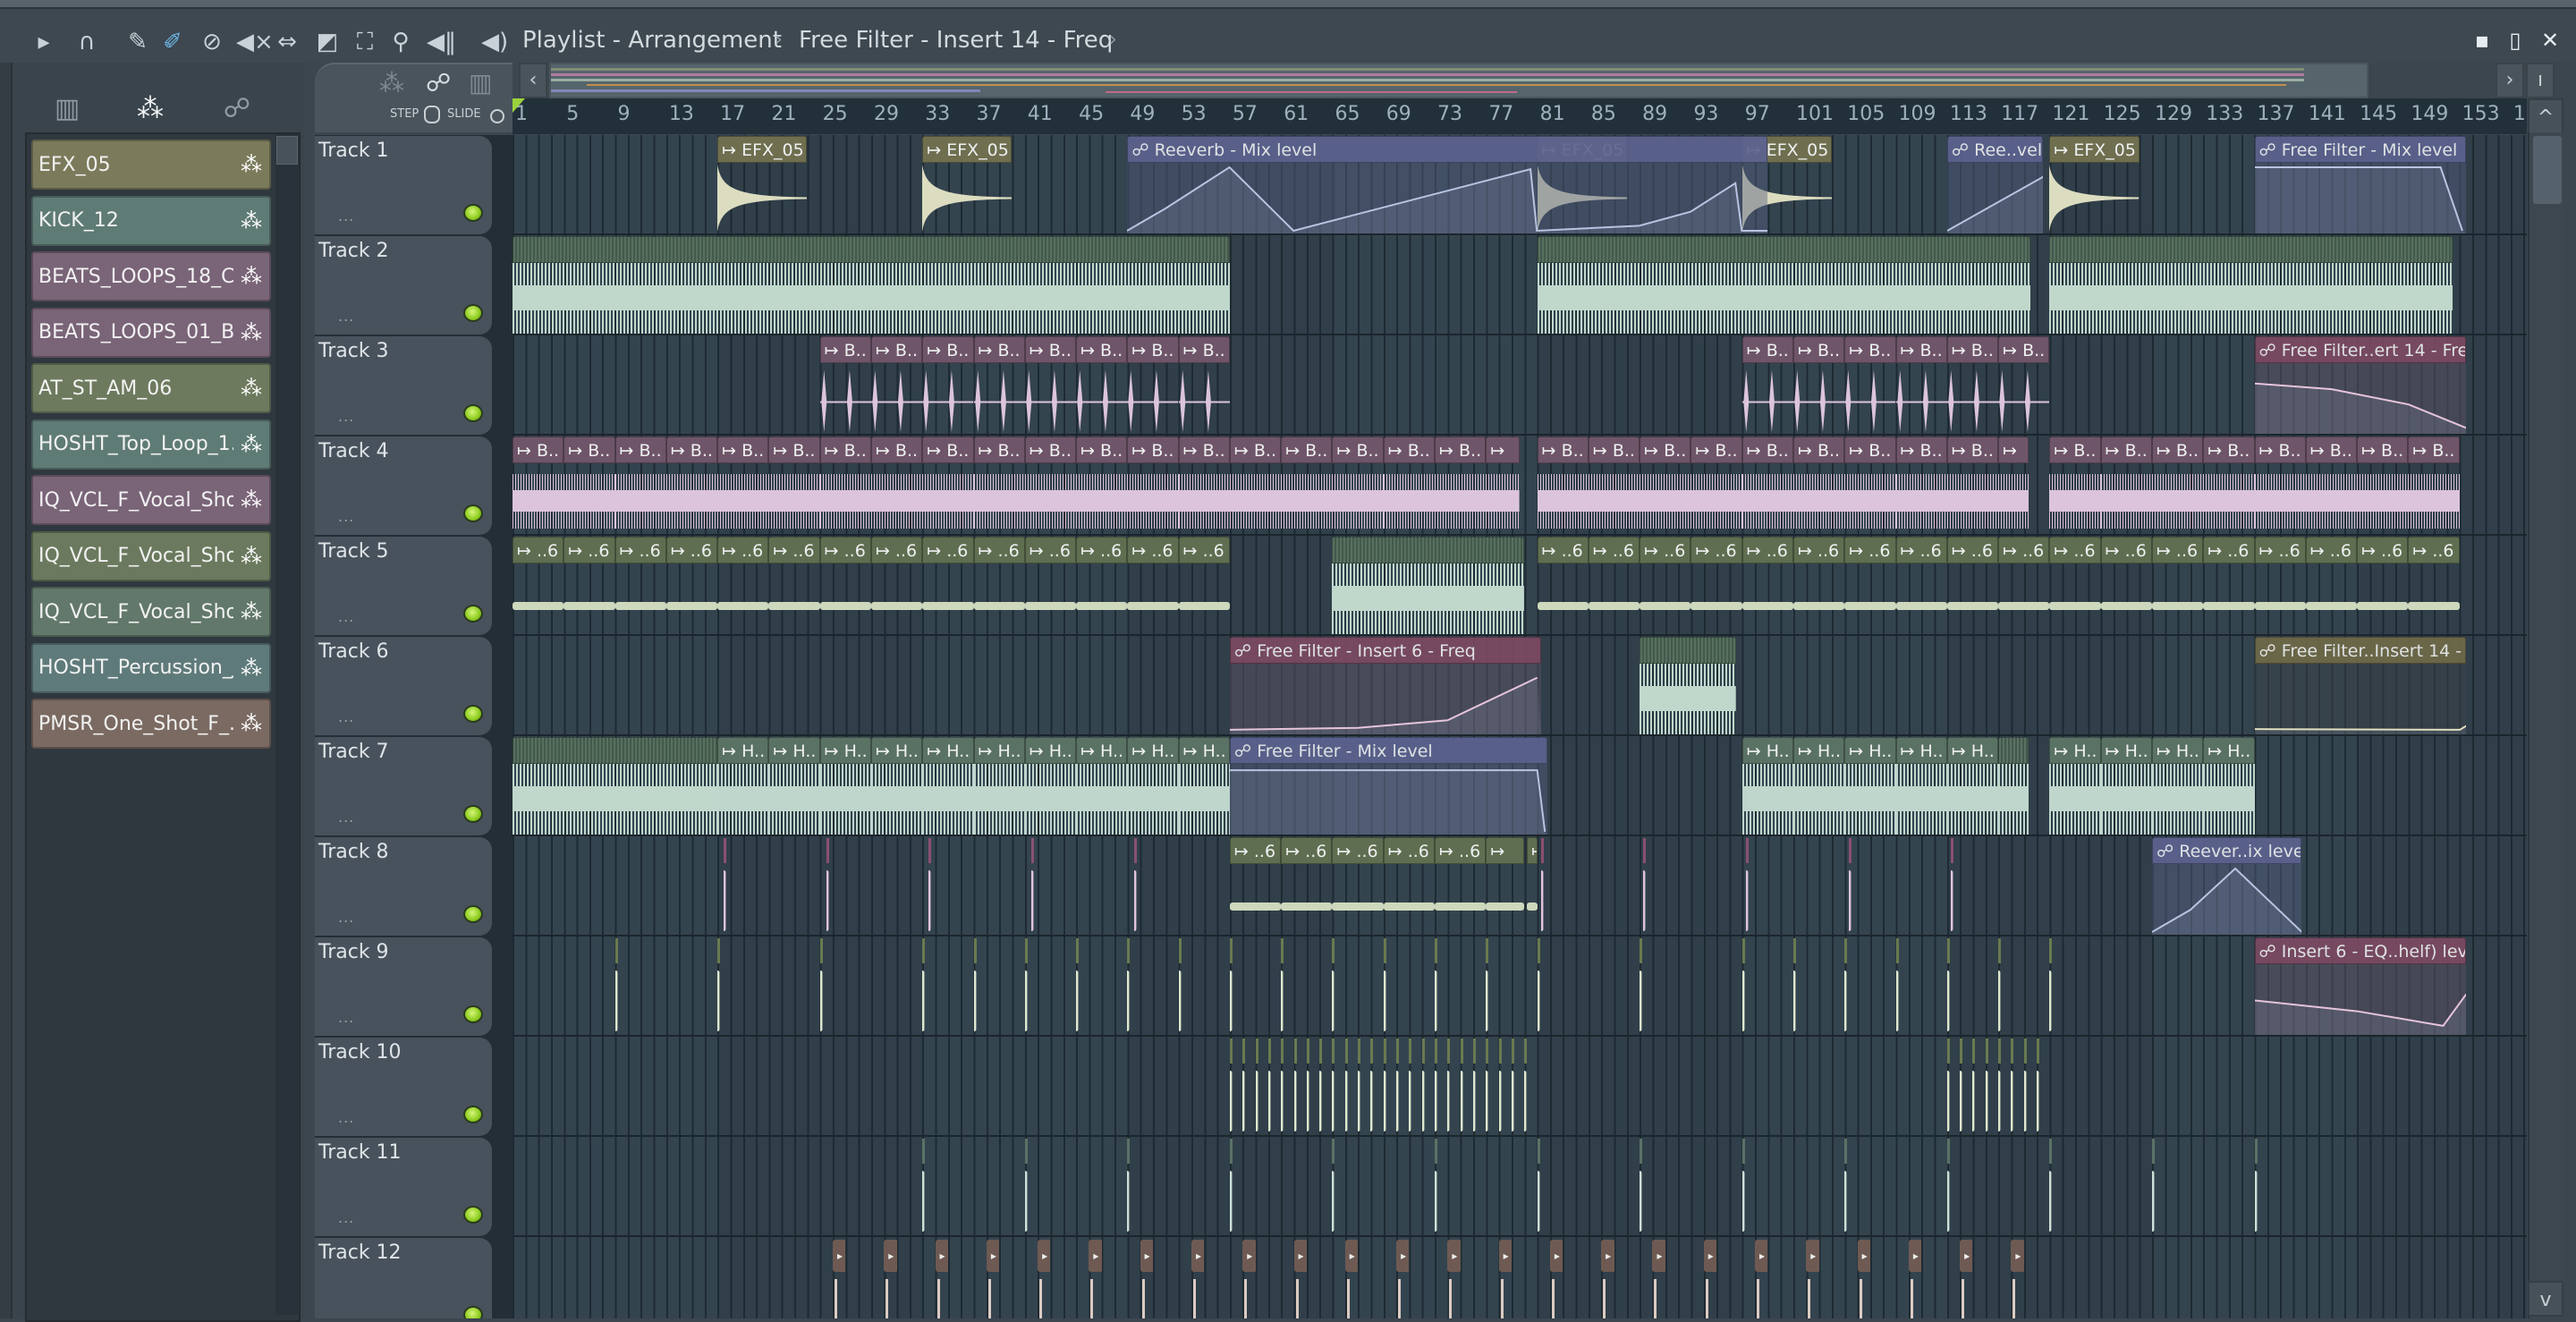 The width and height of the screenshot is (2576, 1322). Describe the element at coordinates (1458, 80) in the screenshot. I see `arrangement-overview` at that location.